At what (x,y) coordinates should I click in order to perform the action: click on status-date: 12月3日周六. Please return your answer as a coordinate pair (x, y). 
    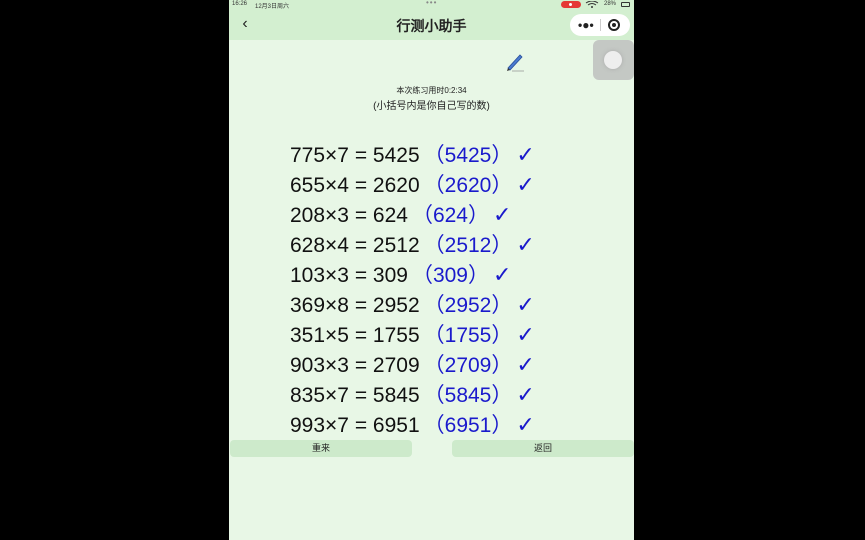
    Looking at the image, I should click on (272, 7).